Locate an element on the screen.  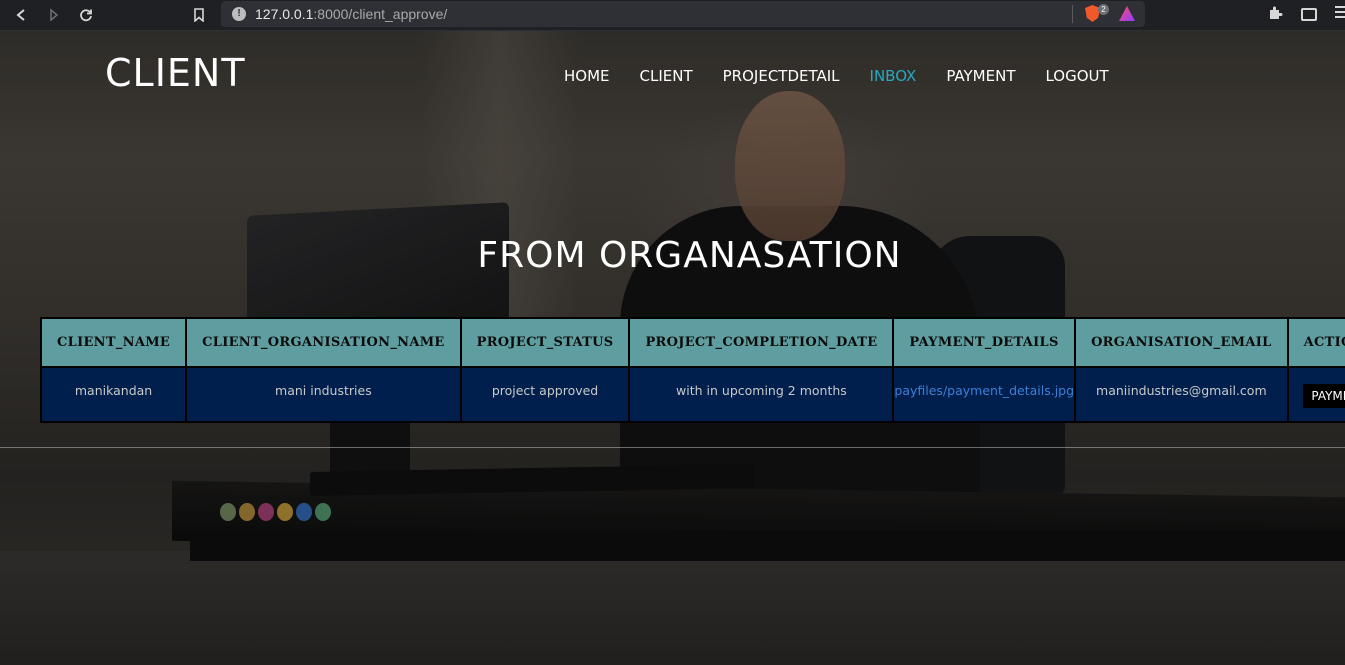
wallet-icon is located at coordinates (1309, 14).